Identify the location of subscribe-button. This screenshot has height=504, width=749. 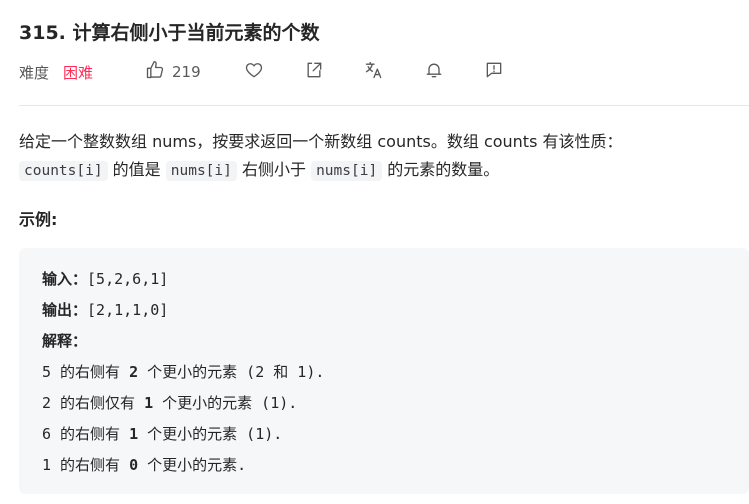
(434, 72).